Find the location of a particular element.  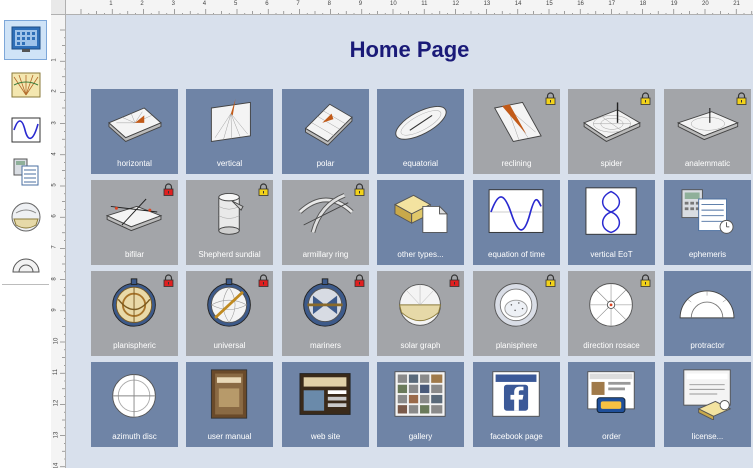

user-manual-icon is located at coordinates (229, 394).